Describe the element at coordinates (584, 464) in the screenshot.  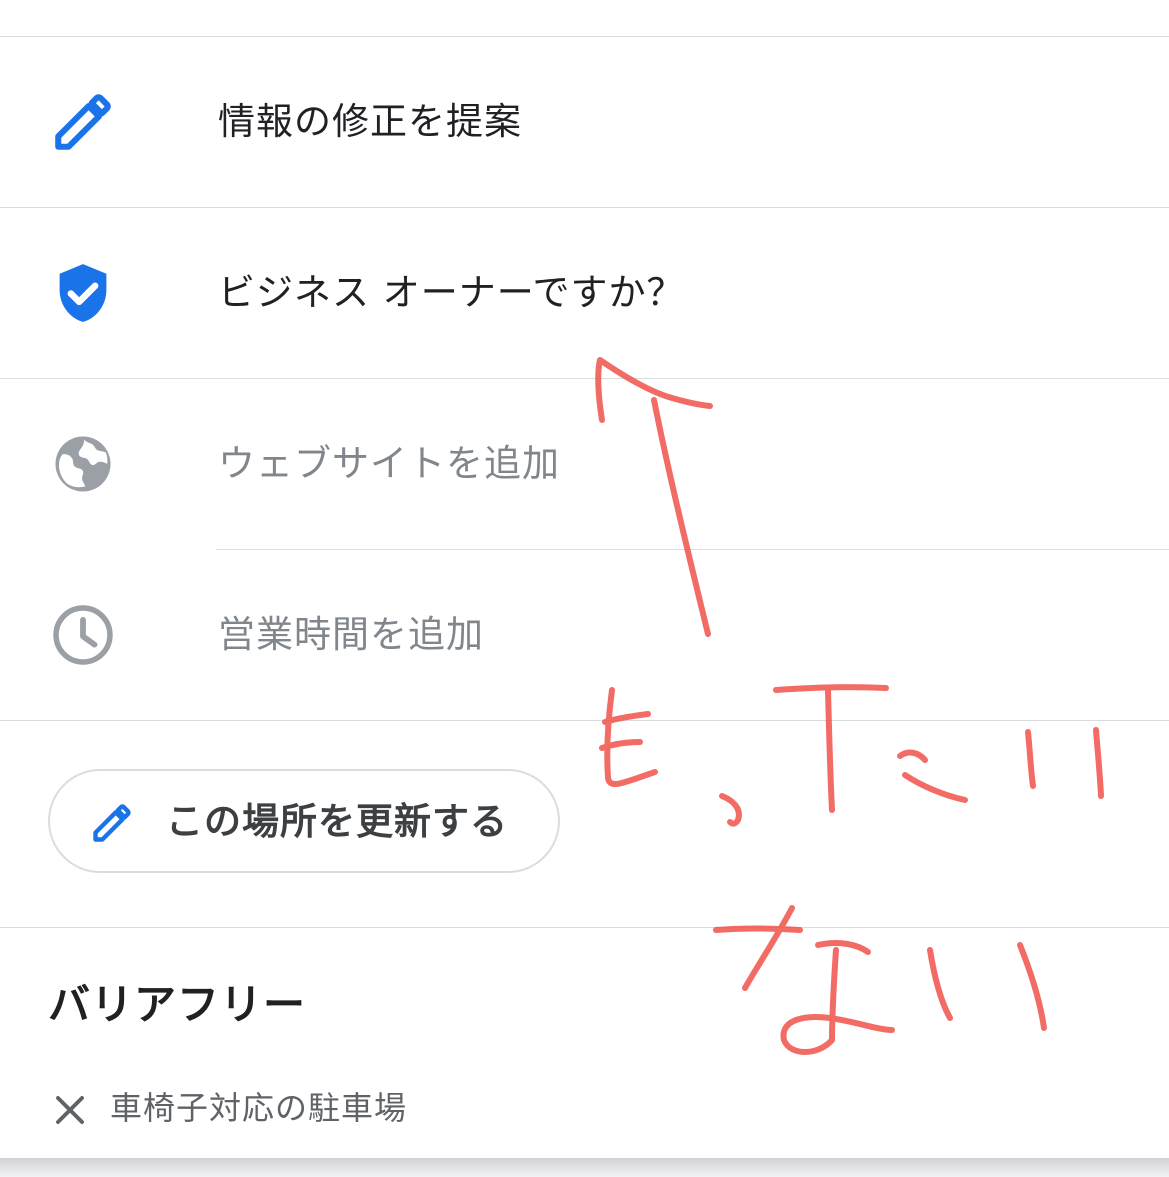
I see `add-website-row: ウェブサイトを追加` at that location.